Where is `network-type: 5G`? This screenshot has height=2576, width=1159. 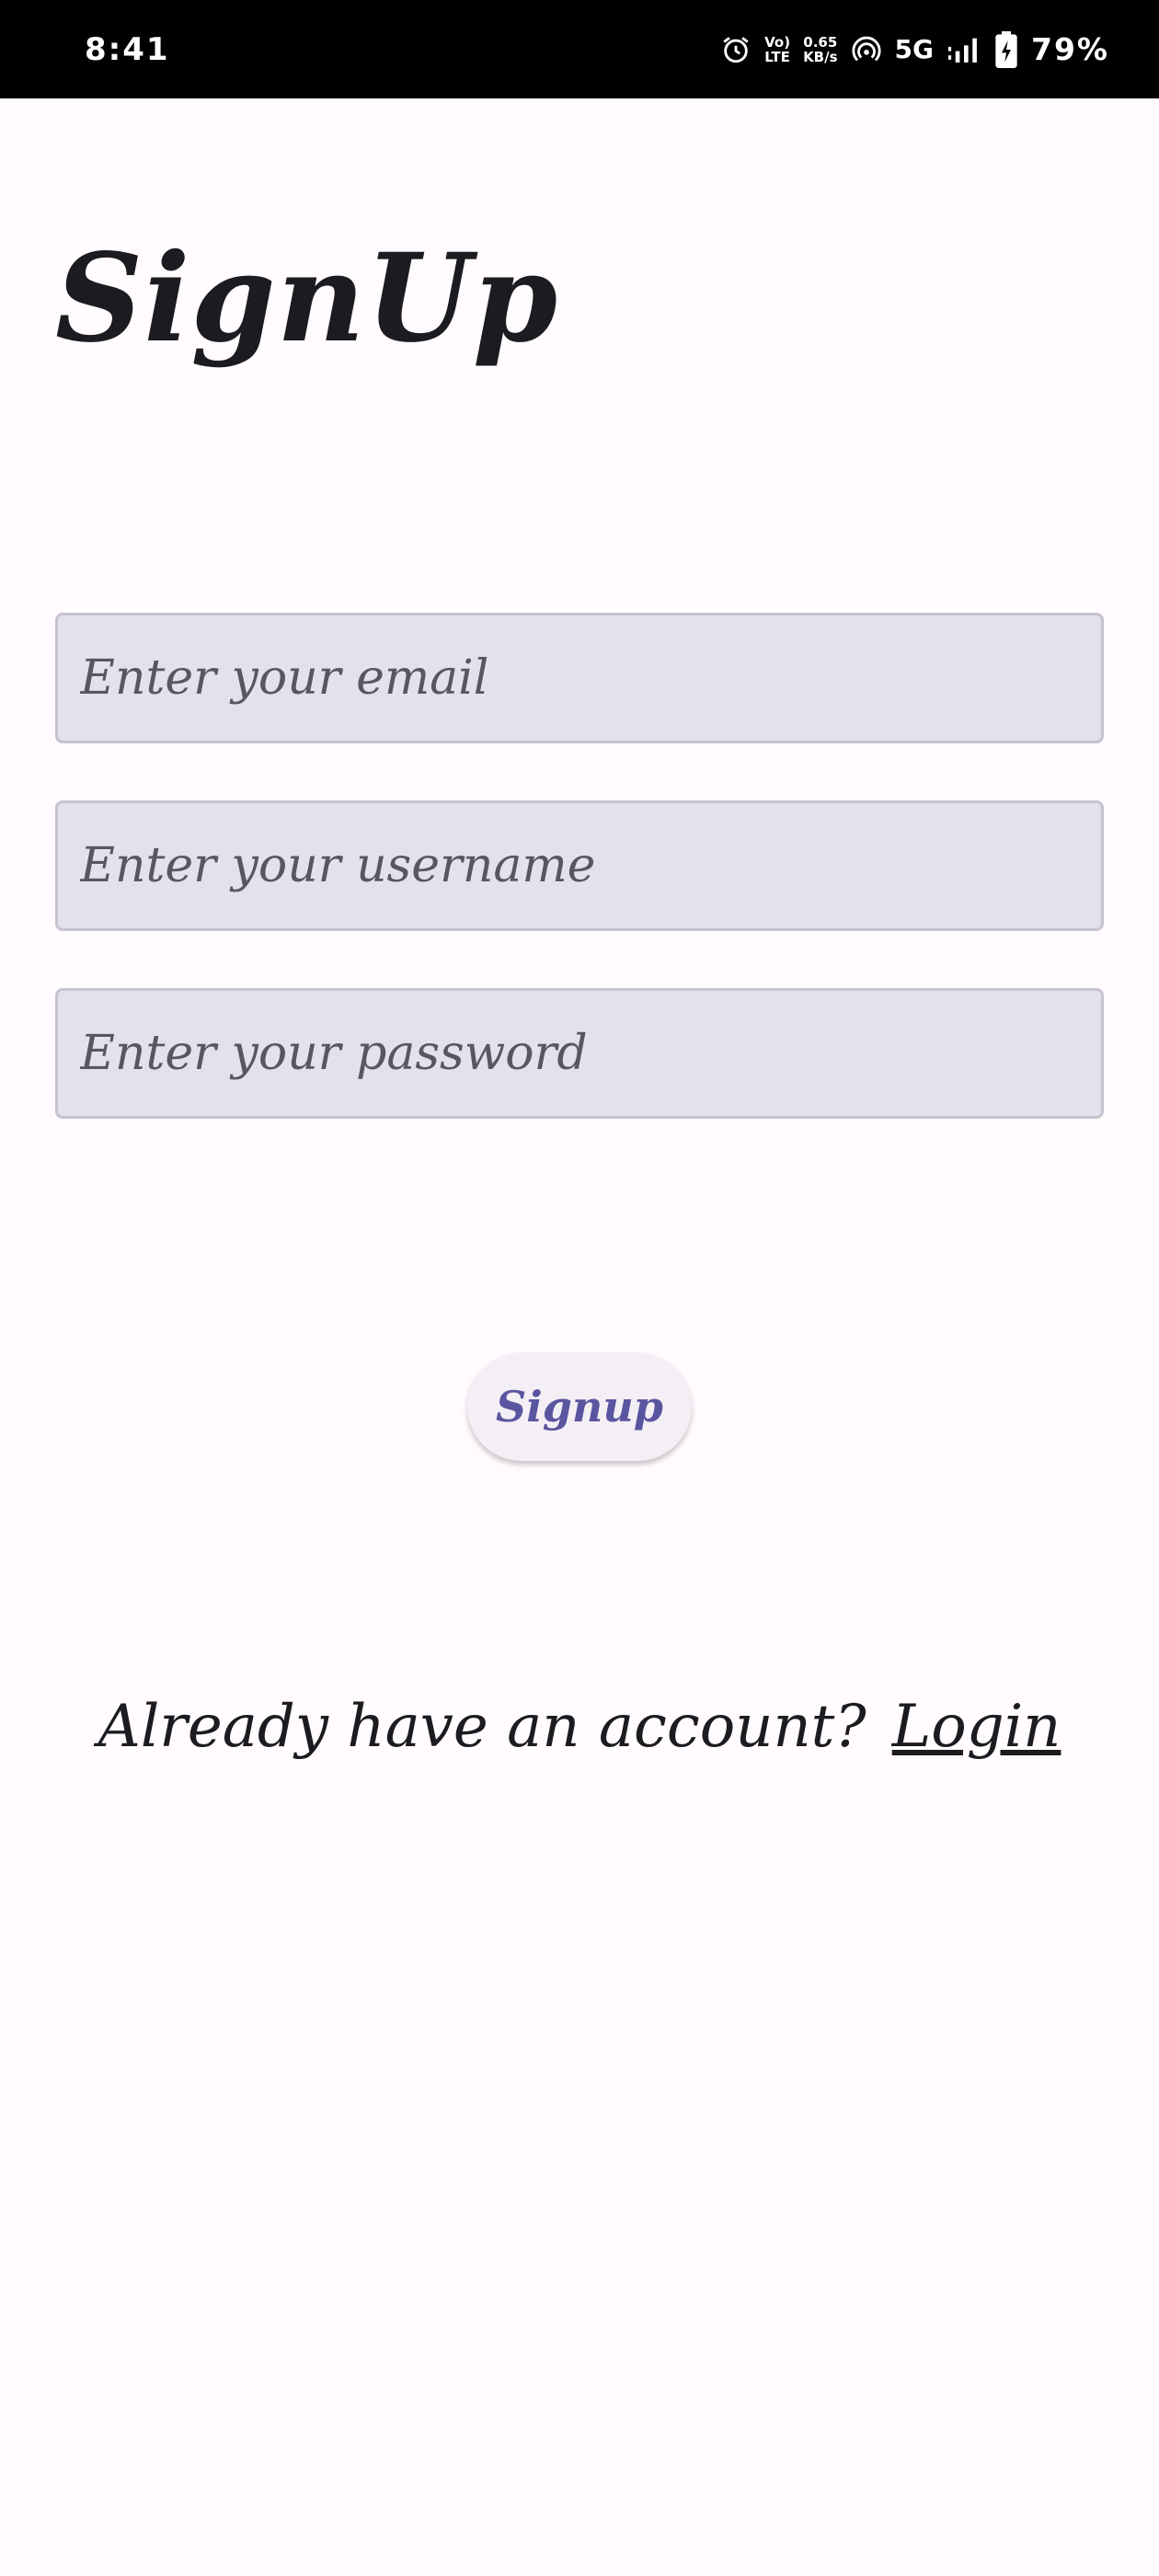
network-type: 5G is located at coordinates (914, 49).